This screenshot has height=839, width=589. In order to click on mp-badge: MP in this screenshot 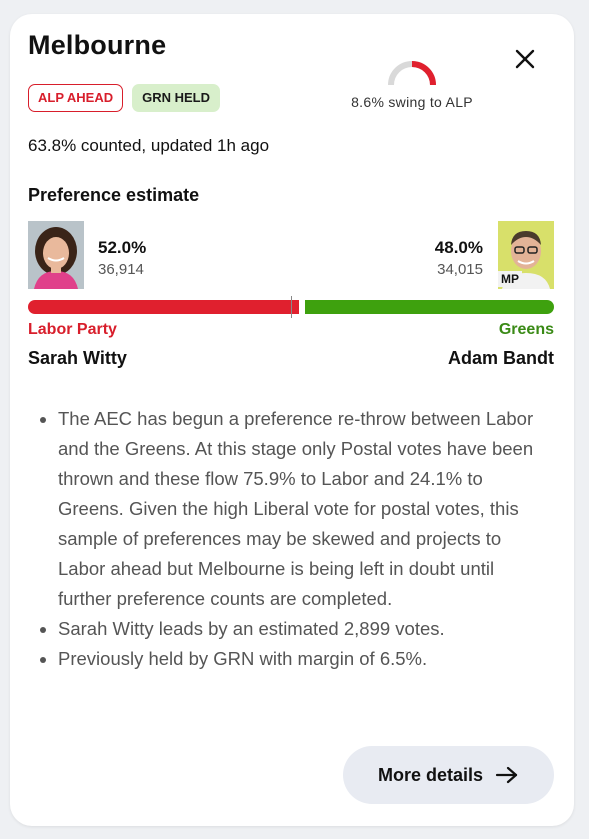, I will do `click(510, 279)`.